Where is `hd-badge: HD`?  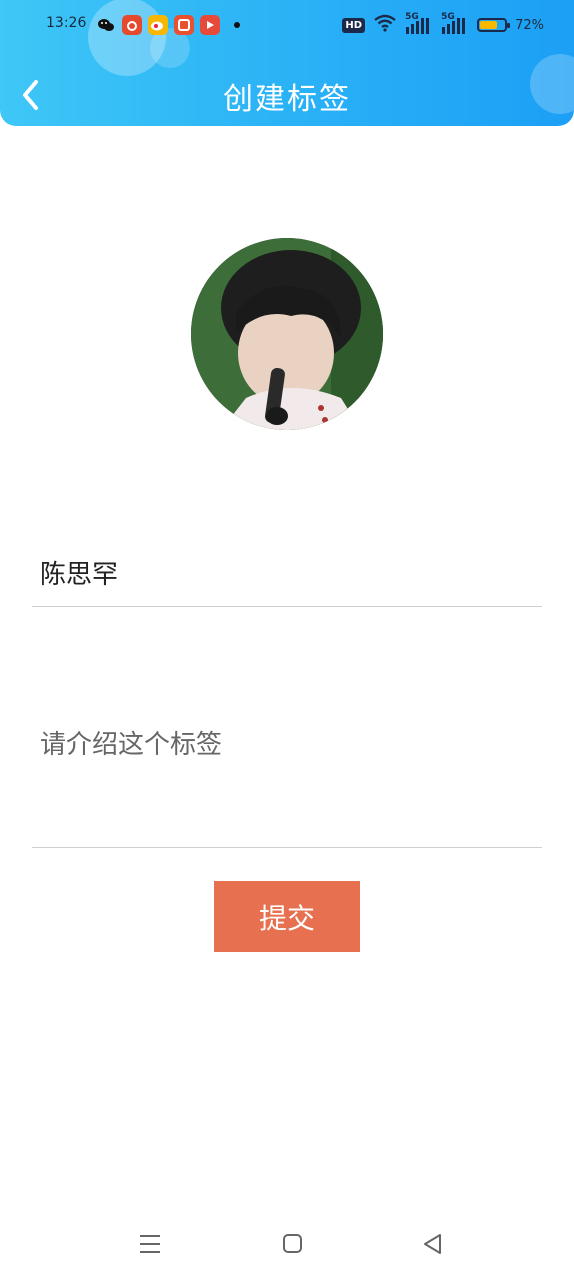
hd-badge: HD is located at coordinates (354, 25).